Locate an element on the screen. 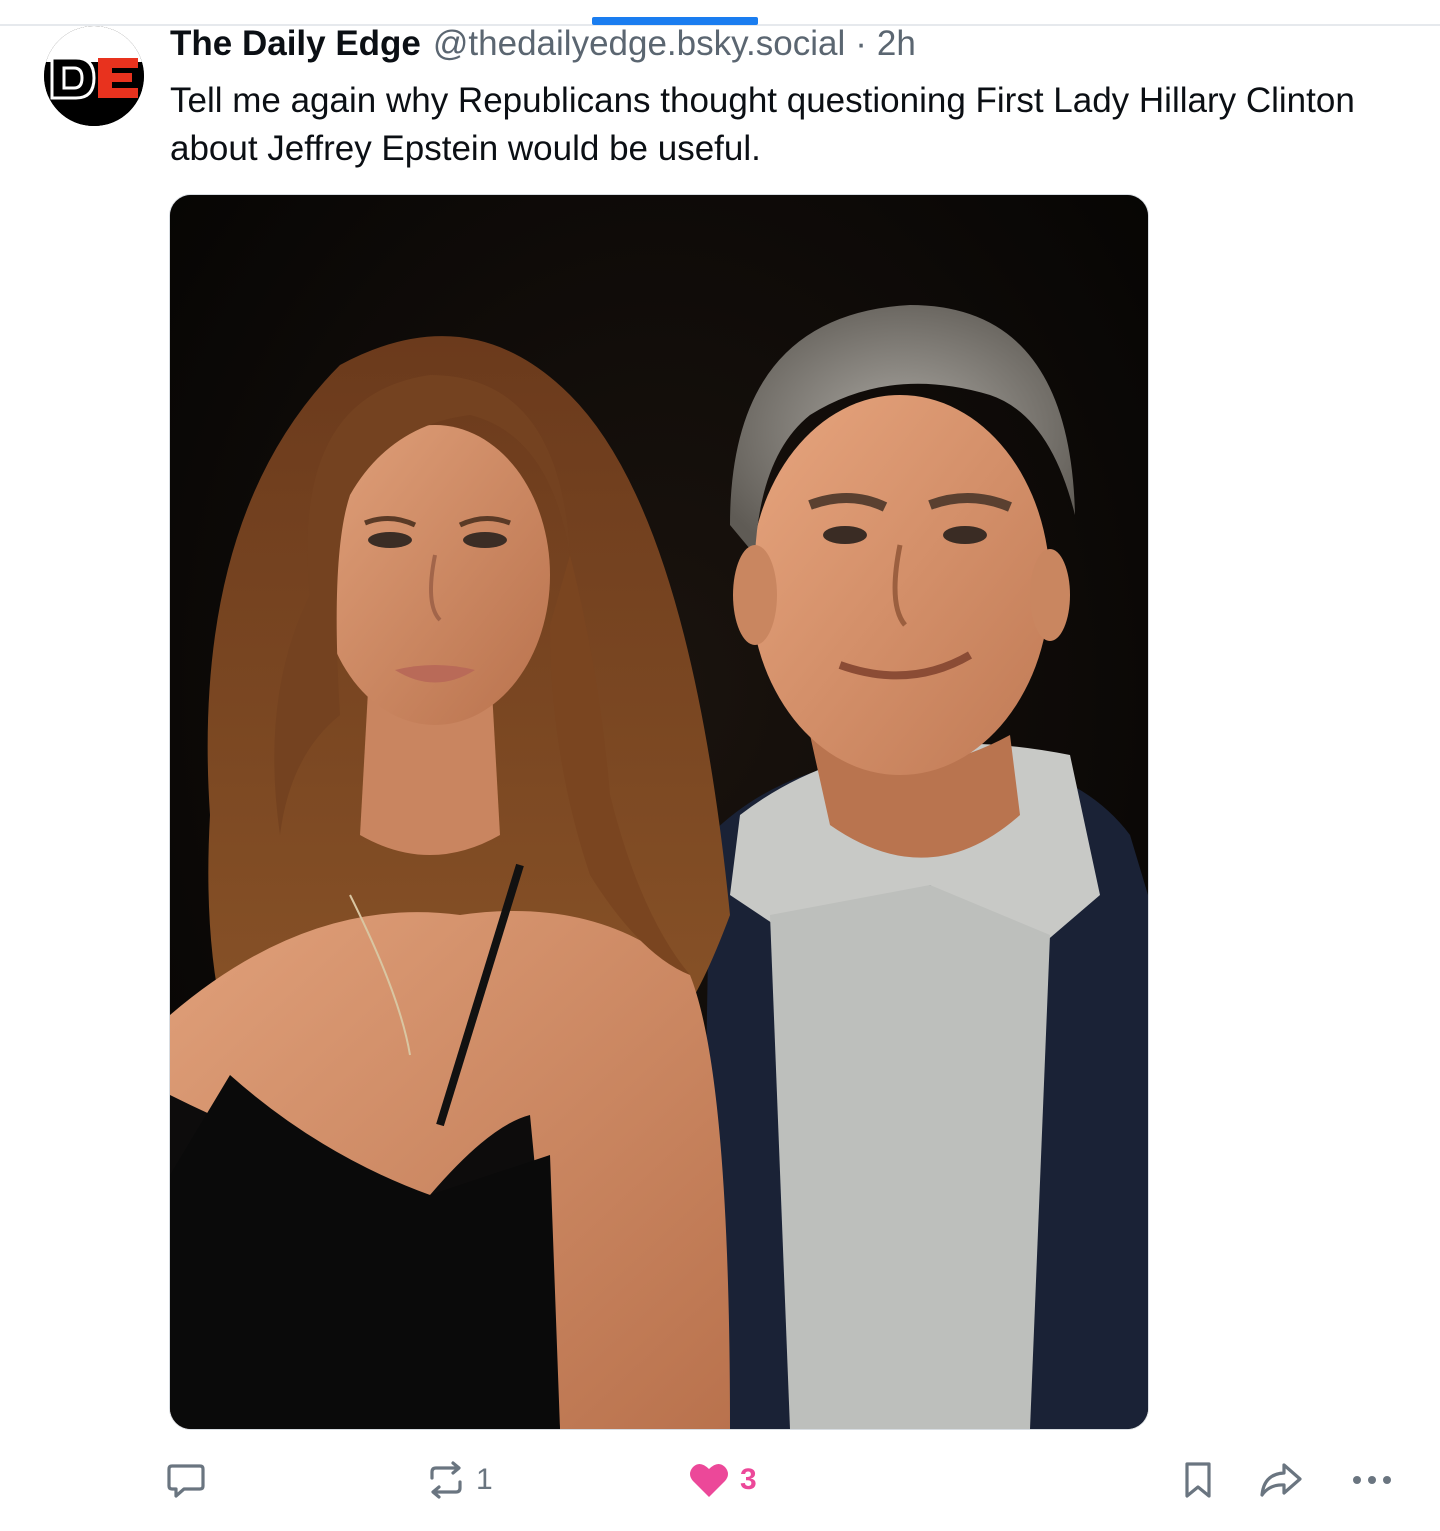  author-avatar is located at coordinates (94, 76).